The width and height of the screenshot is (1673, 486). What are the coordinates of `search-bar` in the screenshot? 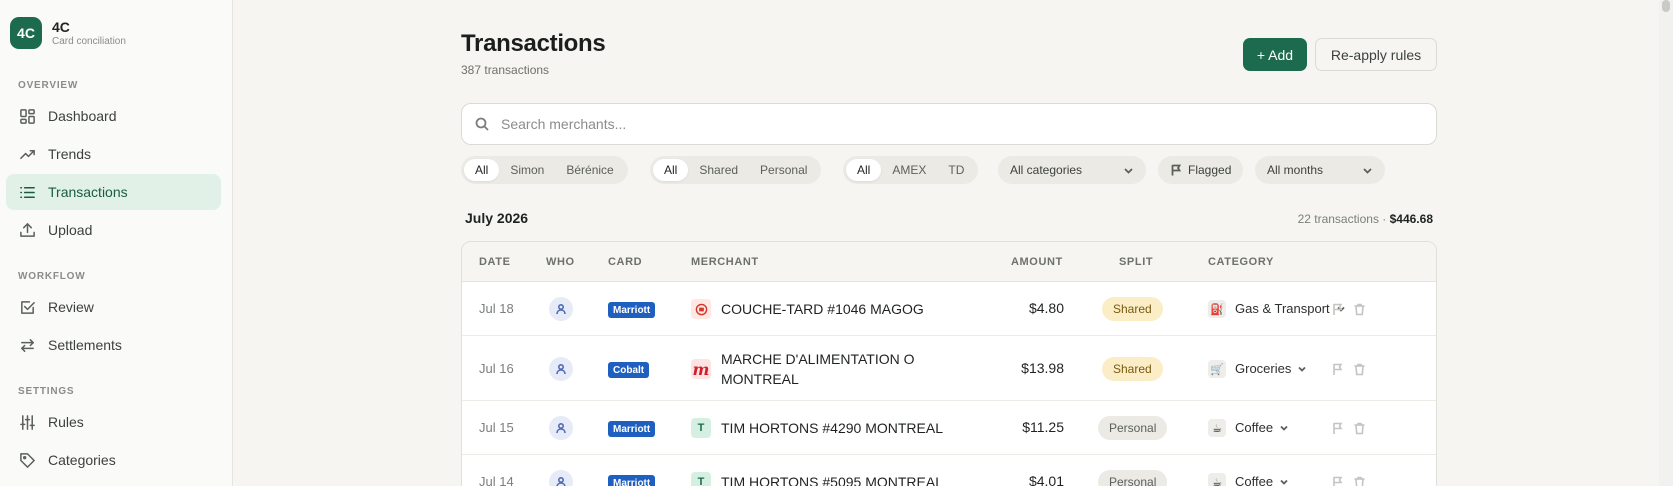 It's located at (949, 124).